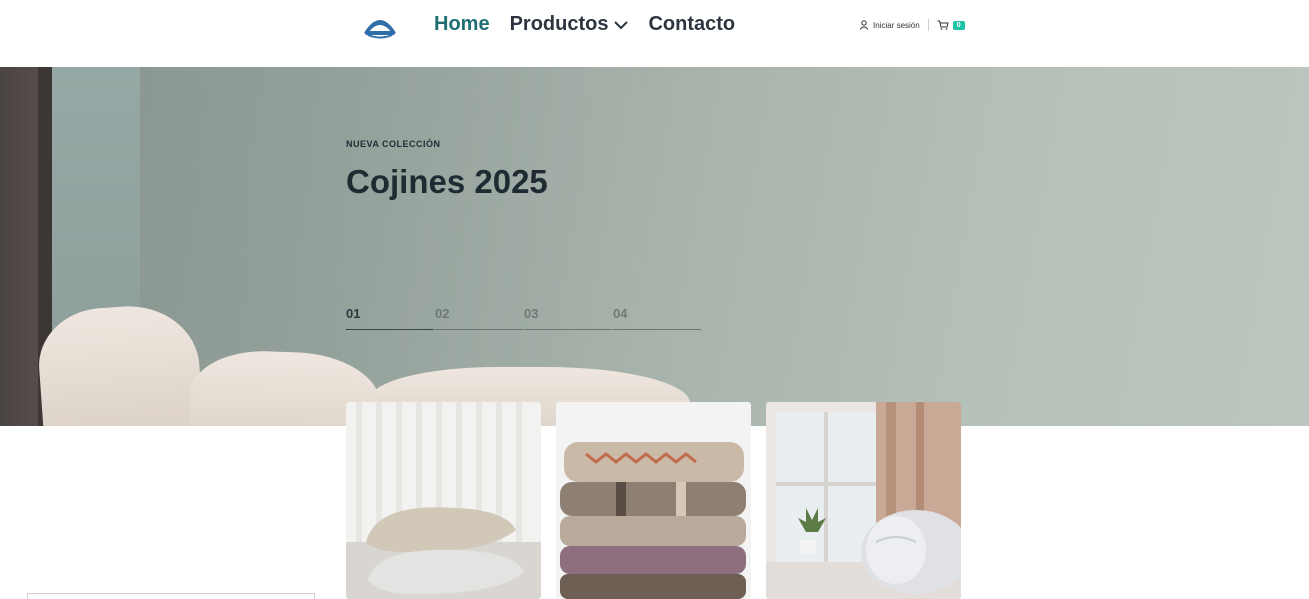 This screenshot has width=1309, height=599. Describe the element at coordinates (896, 25) in the screenshot. I see `login-link: Iniciar sesión` at that location.